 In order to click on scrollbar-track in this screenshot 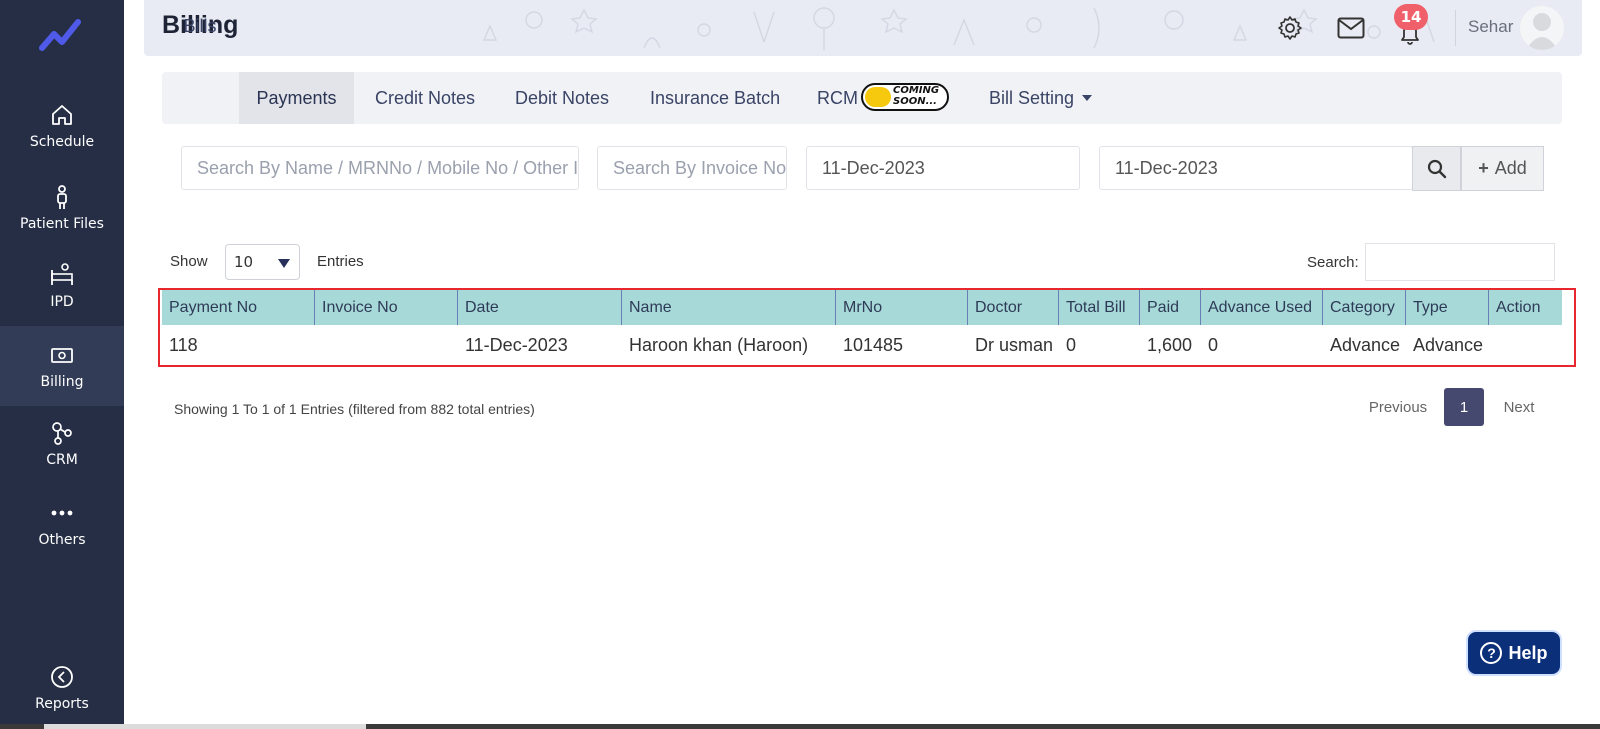, I will do `click(1591, 364)`.